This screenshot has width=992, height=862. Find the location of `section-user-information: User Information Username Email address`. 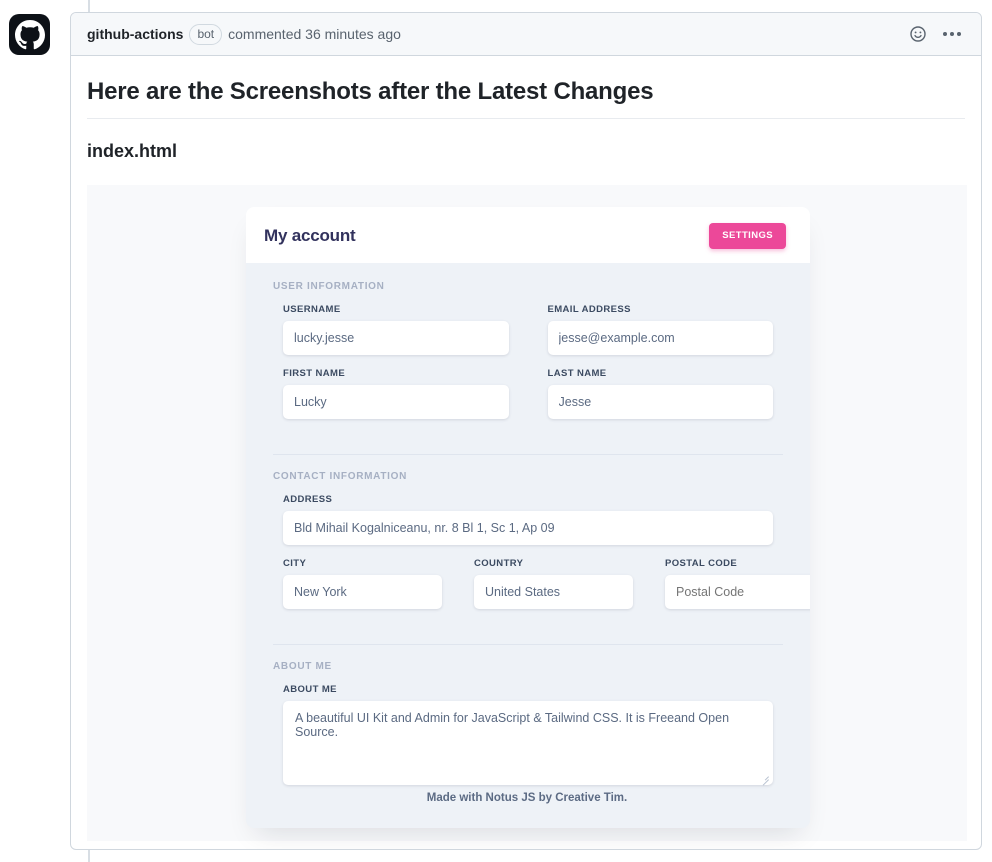

section-user-information: User Information Username Email address is located at coordinates (528, 356).